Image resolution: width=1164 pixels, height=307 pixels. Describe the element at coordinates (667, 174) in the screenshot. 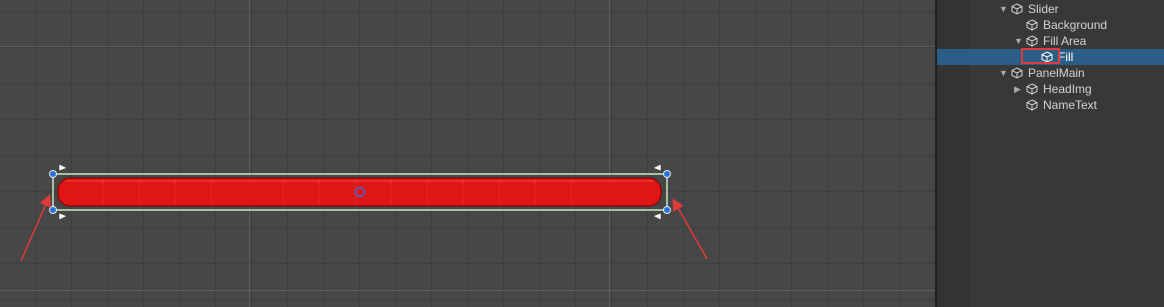

I see `corner-handle-top-right` at that location.